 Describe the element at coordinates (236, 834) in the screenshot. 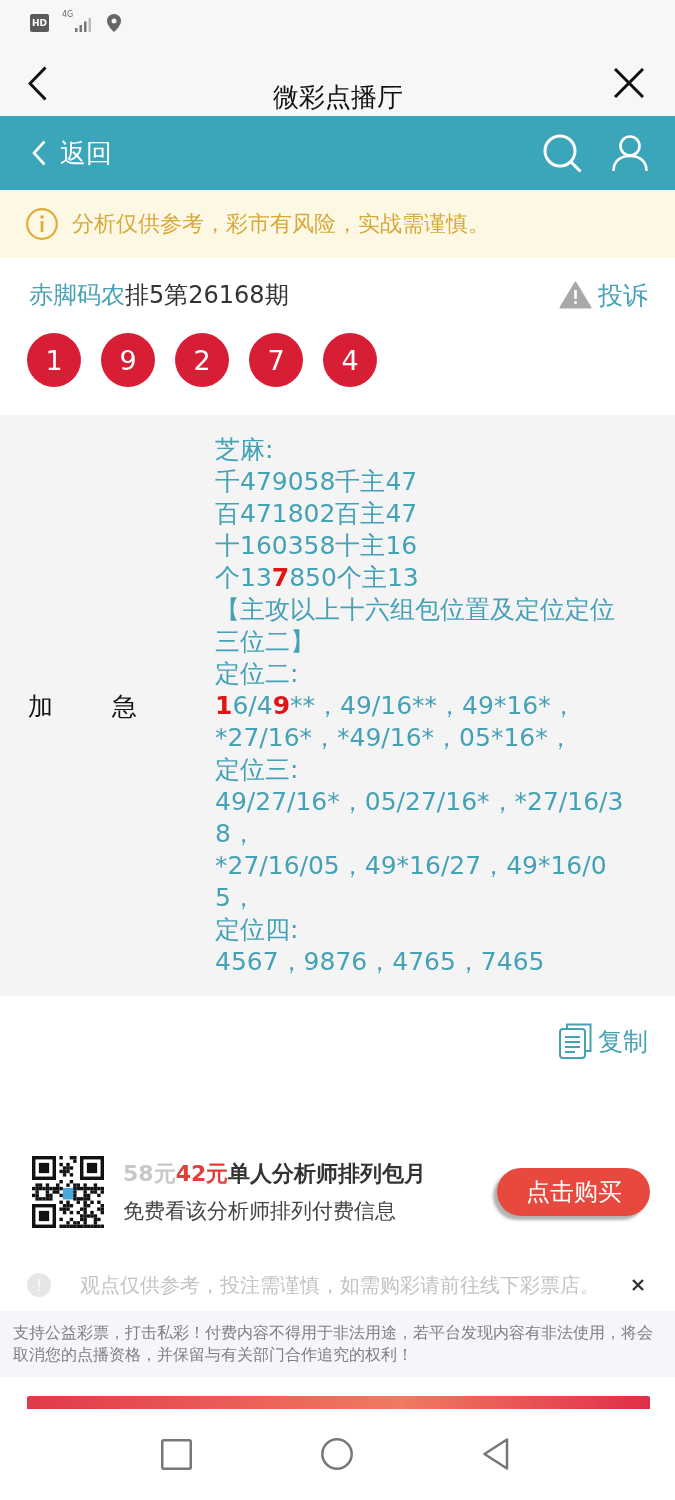

I see `analysis-line: 8，` at that location.